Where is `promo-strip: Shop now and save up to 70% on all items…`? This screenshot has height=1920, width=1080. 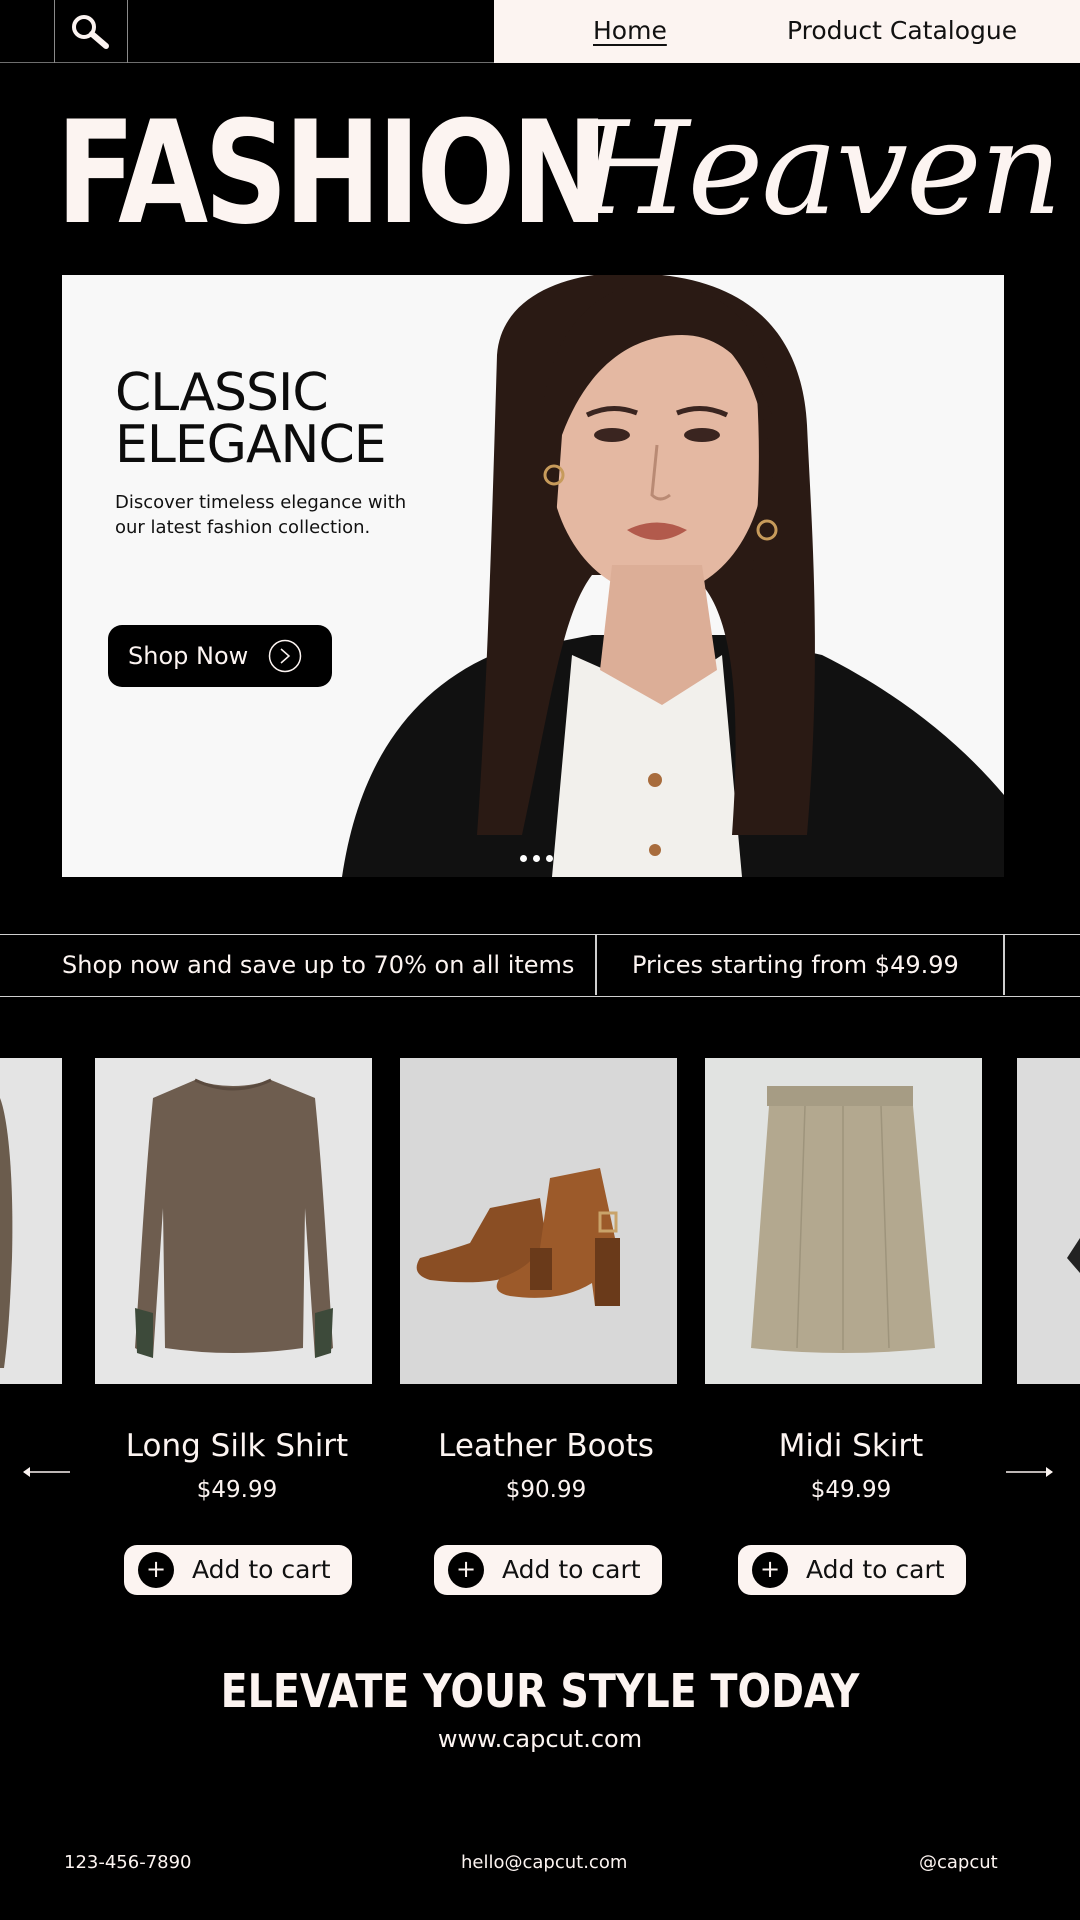
promo-strip: Shop now and save up to 70% on all items… is located at coordinates (540, 965).